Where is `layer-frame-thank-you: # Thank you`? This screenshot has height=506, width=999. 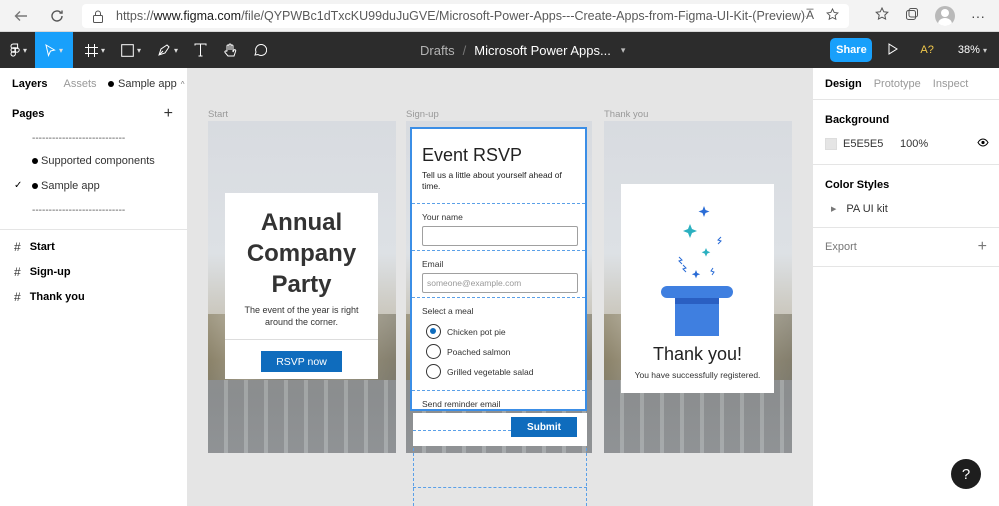
layer-frame-thank-you: # Thank you is located at coordinates (93, 296).